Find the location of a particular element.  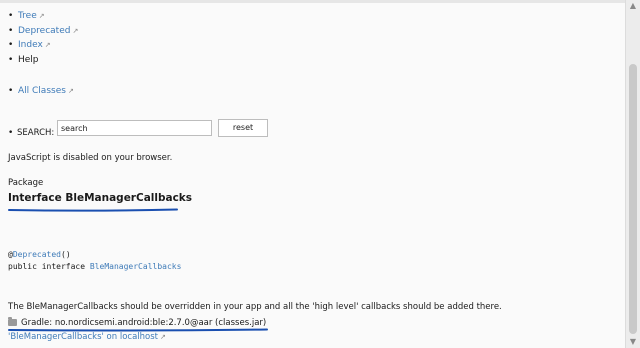

reset-button: reset is located at coordinates (243, 128).